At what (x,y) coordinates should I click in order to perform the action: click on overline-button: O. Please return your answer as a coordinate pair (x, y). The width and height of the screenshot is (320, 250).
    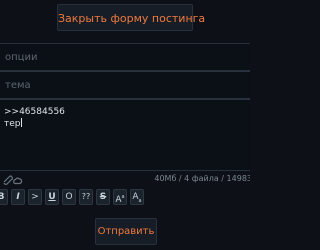
    Looking at the image, I should click on (69, 197).